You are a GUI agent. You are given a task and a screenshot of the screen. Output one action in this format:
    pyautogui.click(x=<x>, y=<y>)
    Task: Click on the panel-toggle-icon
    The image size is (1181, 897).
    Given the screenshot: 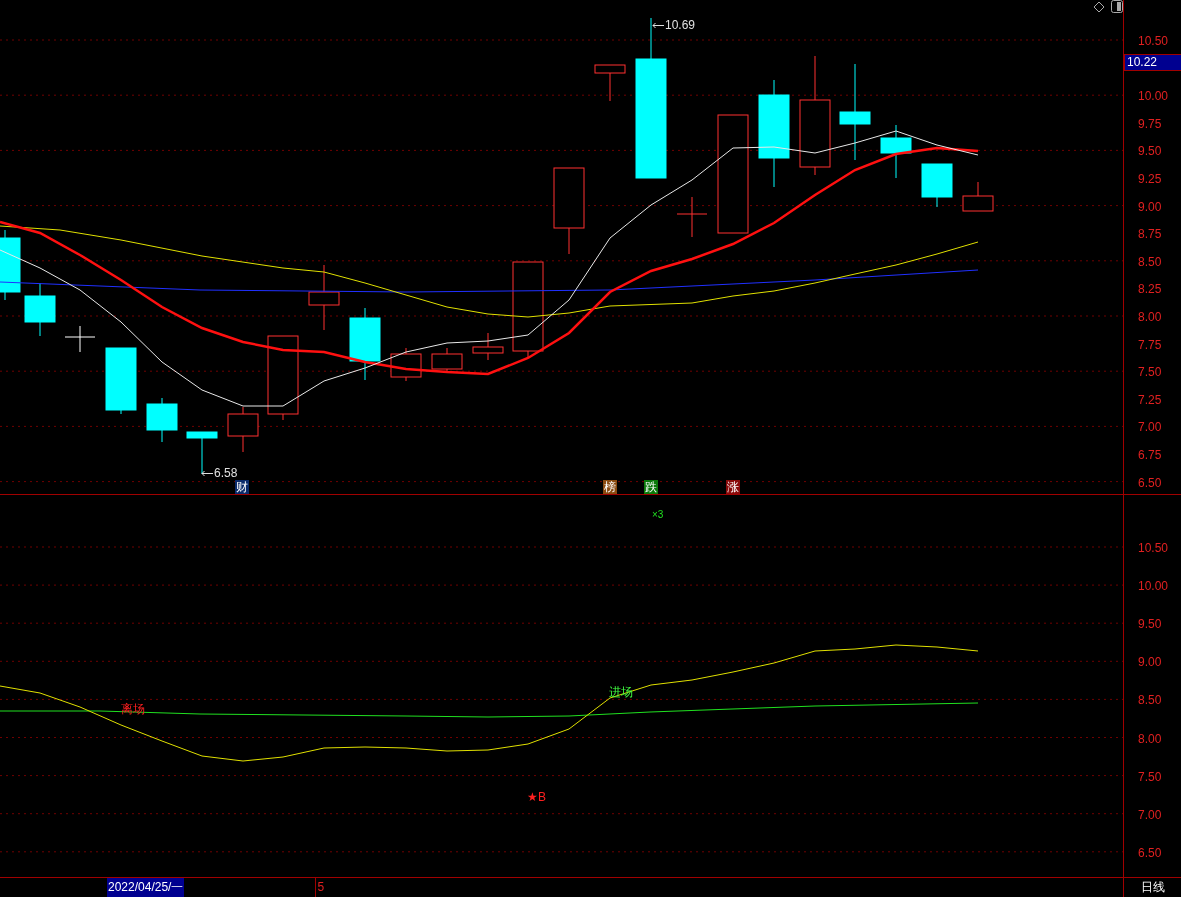 What is the action you would take?
    pyautogui.click(x=1117, y=6)
    